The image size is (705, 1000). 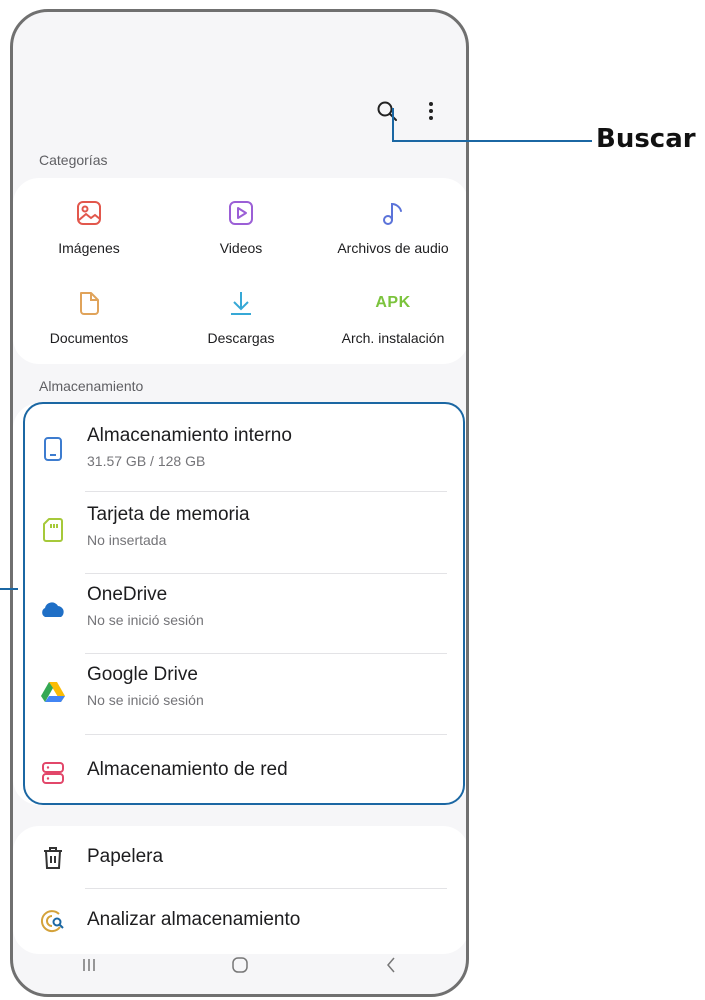 What do you see at coordinates (393, 248) in the screenshot?
I see `category-label: Archivos de audio` at bounding box center [393, 248].